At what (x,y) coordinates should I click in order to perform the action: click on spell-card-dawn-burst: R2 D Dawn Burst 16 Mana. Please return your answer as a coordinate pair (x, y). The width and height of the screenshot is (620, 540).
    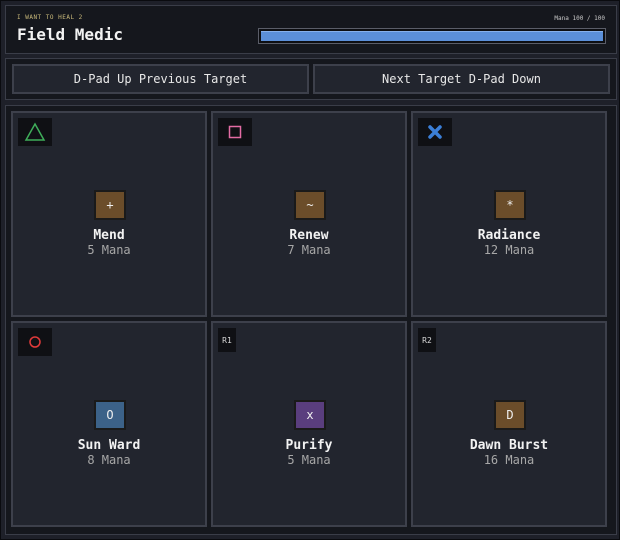
    Looking at the image, I should click on (509, 424).